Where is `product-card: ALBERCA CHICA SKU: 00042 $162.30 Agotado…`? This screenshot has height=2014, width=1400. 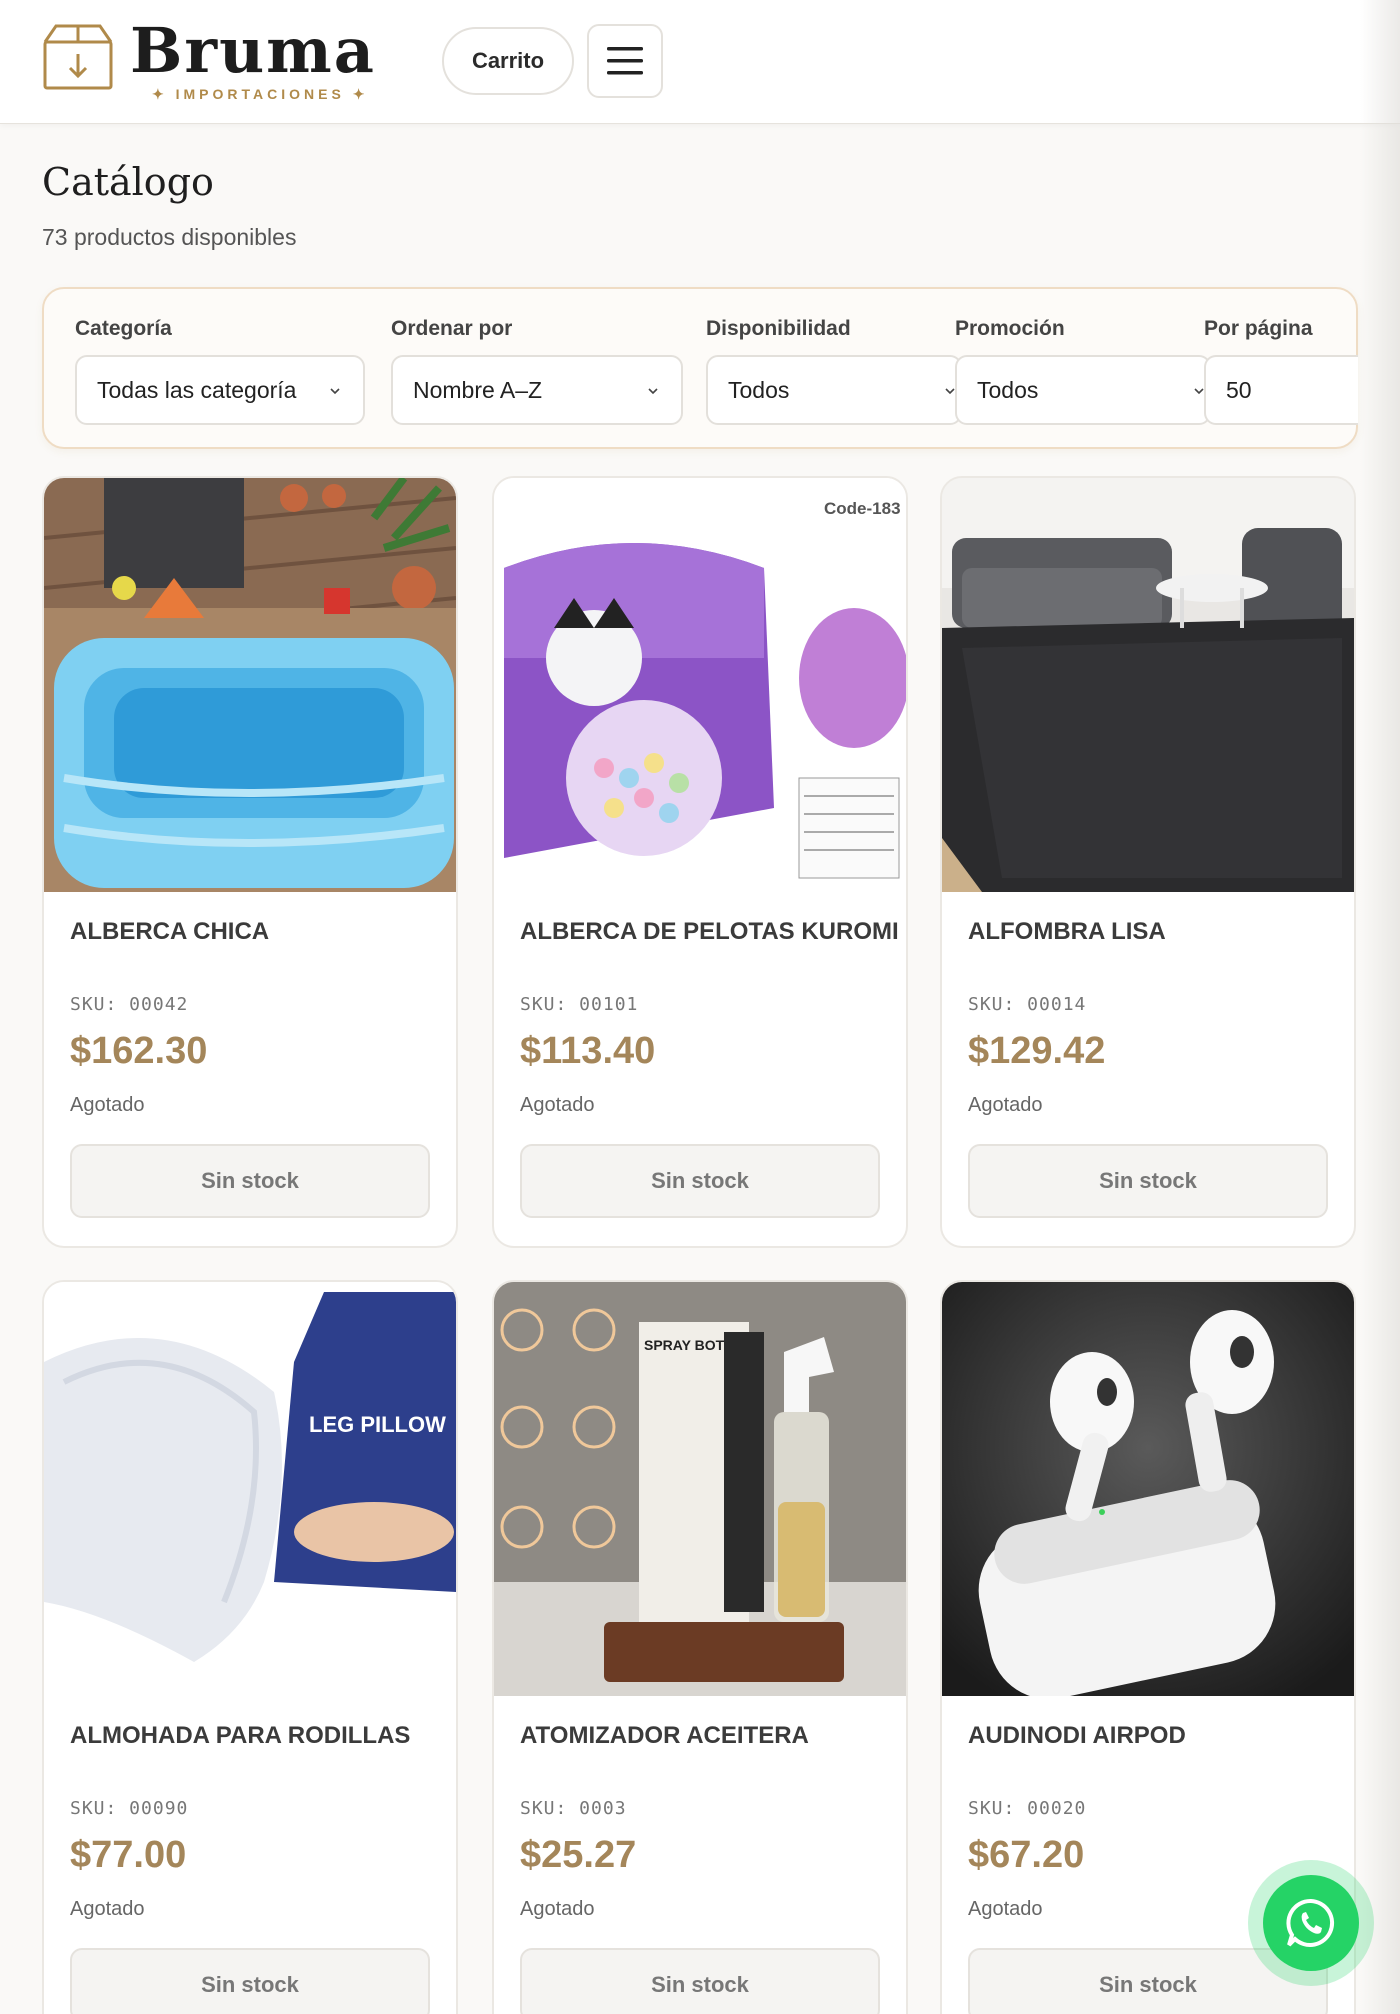 product-card: ALBERCA CHICA SKU: 00042 $162.30 Agotado… is located at coordinates (250, 862).